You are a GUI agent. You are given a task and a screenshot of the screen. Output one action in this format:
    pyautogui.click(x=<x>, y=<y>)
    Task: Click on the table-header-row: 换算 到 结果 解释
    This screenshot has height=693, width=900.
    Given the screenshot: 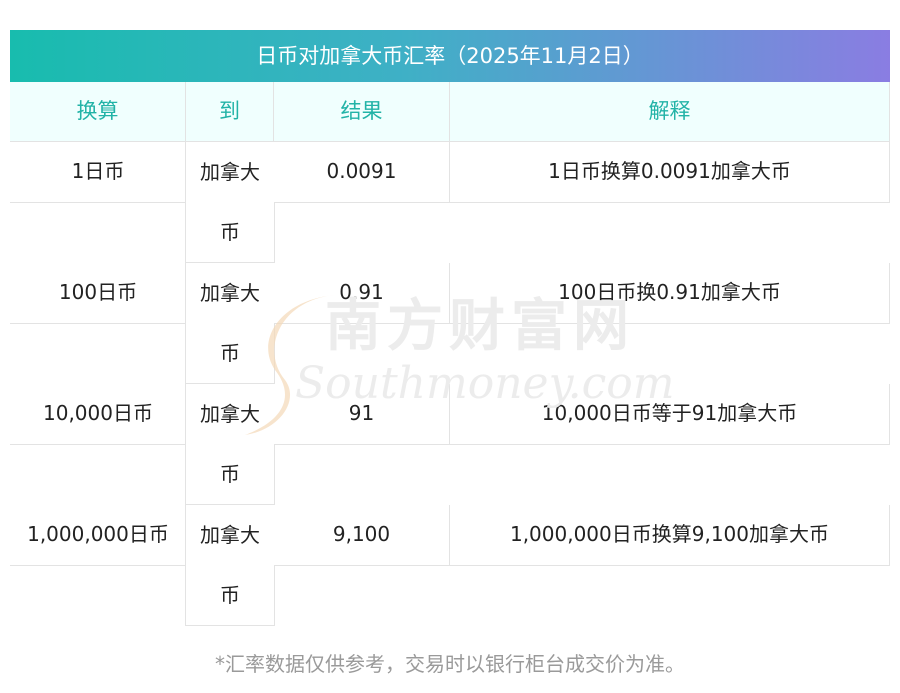 What is the action you would take?
    pyautogui.click(x=450, y=112)
    